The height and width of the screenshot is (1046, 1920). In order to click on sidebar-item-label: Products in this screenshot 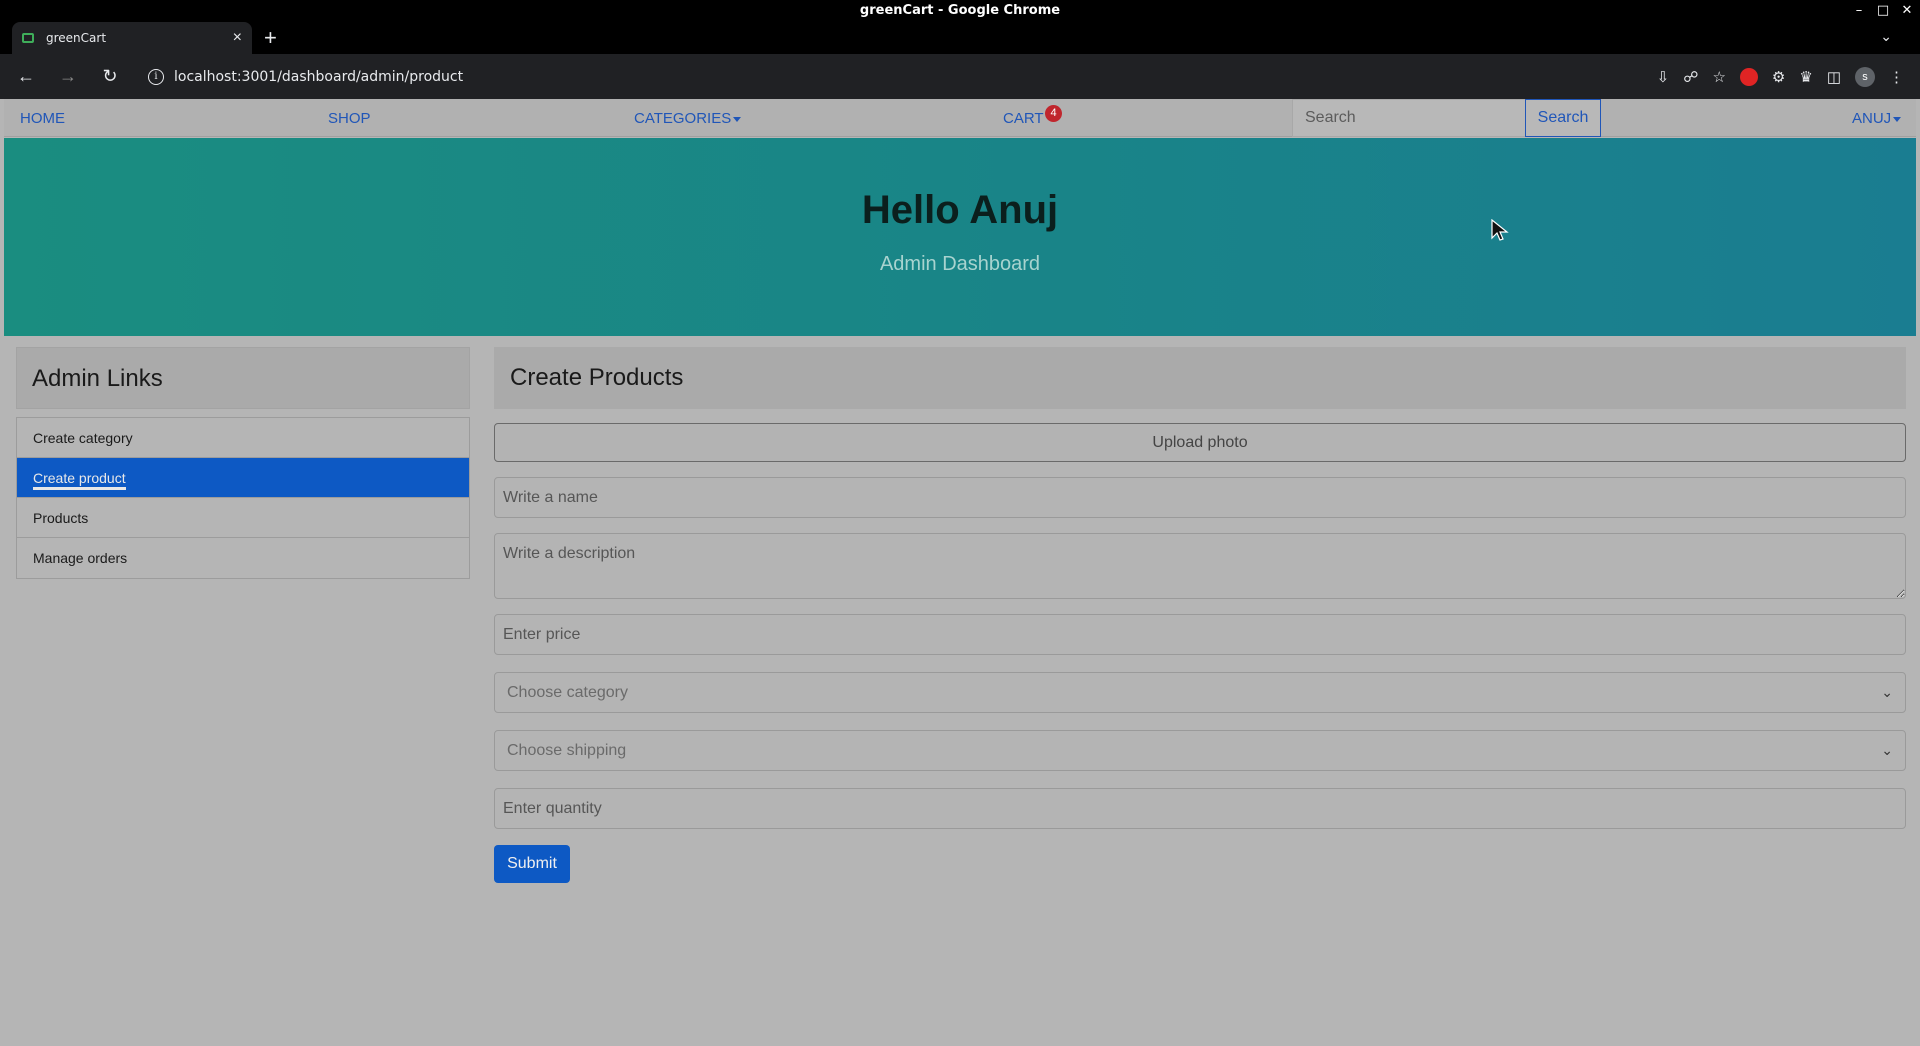, I will do `click(61, 518)`.